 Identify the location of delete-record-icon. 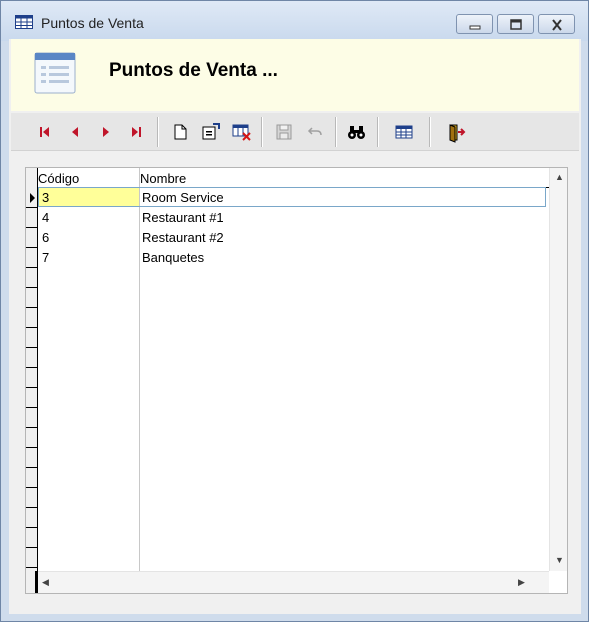
(241, 132).